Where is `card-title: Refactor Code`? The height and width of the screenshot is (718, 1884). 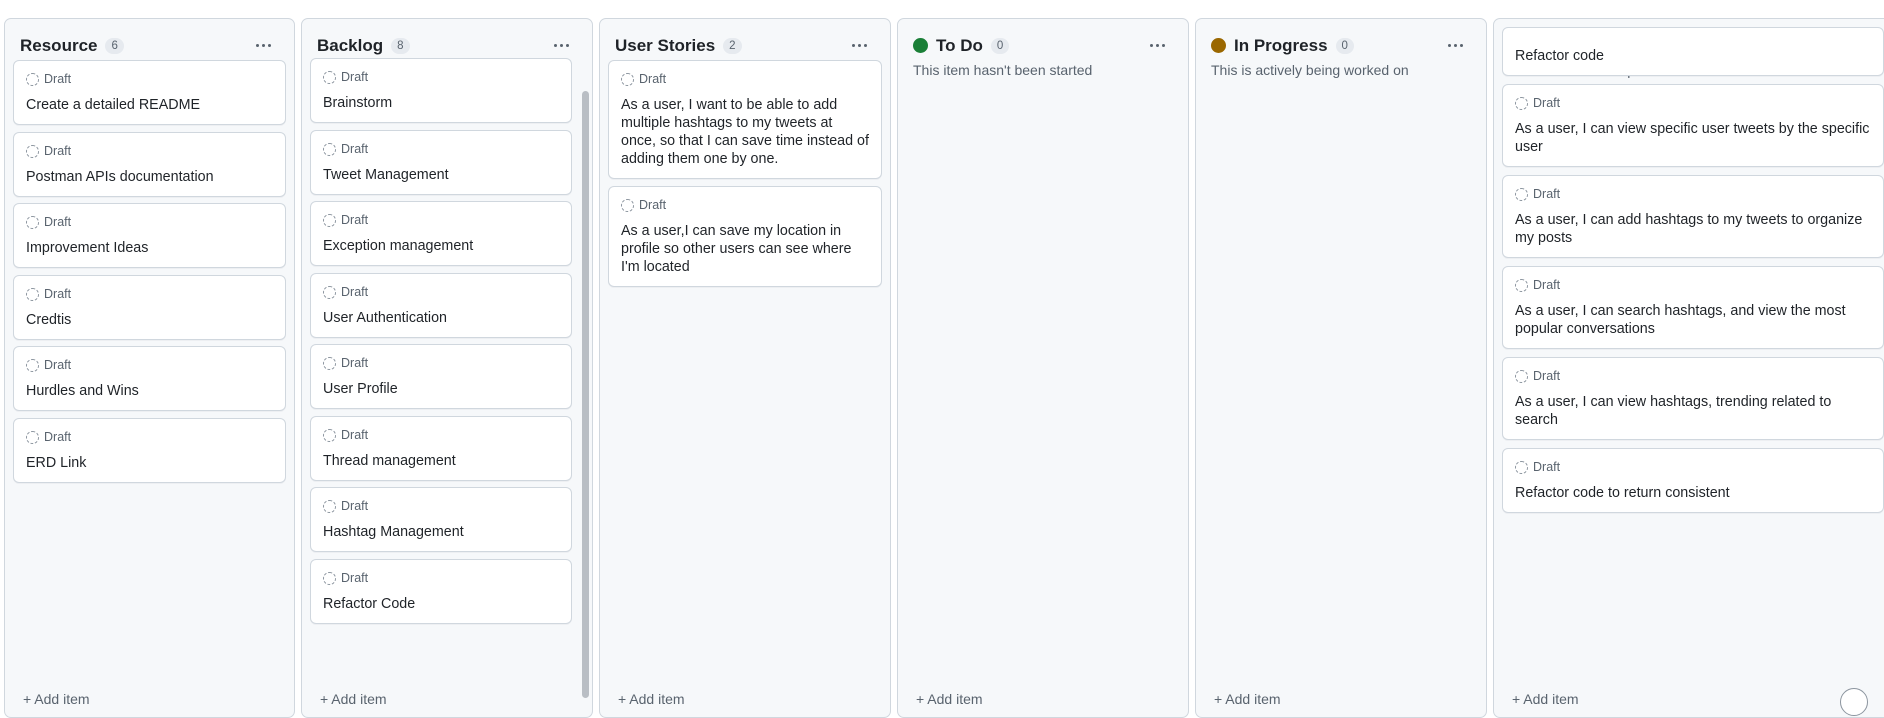
card-title: Refactor Code is located at coordinates (441, 604).